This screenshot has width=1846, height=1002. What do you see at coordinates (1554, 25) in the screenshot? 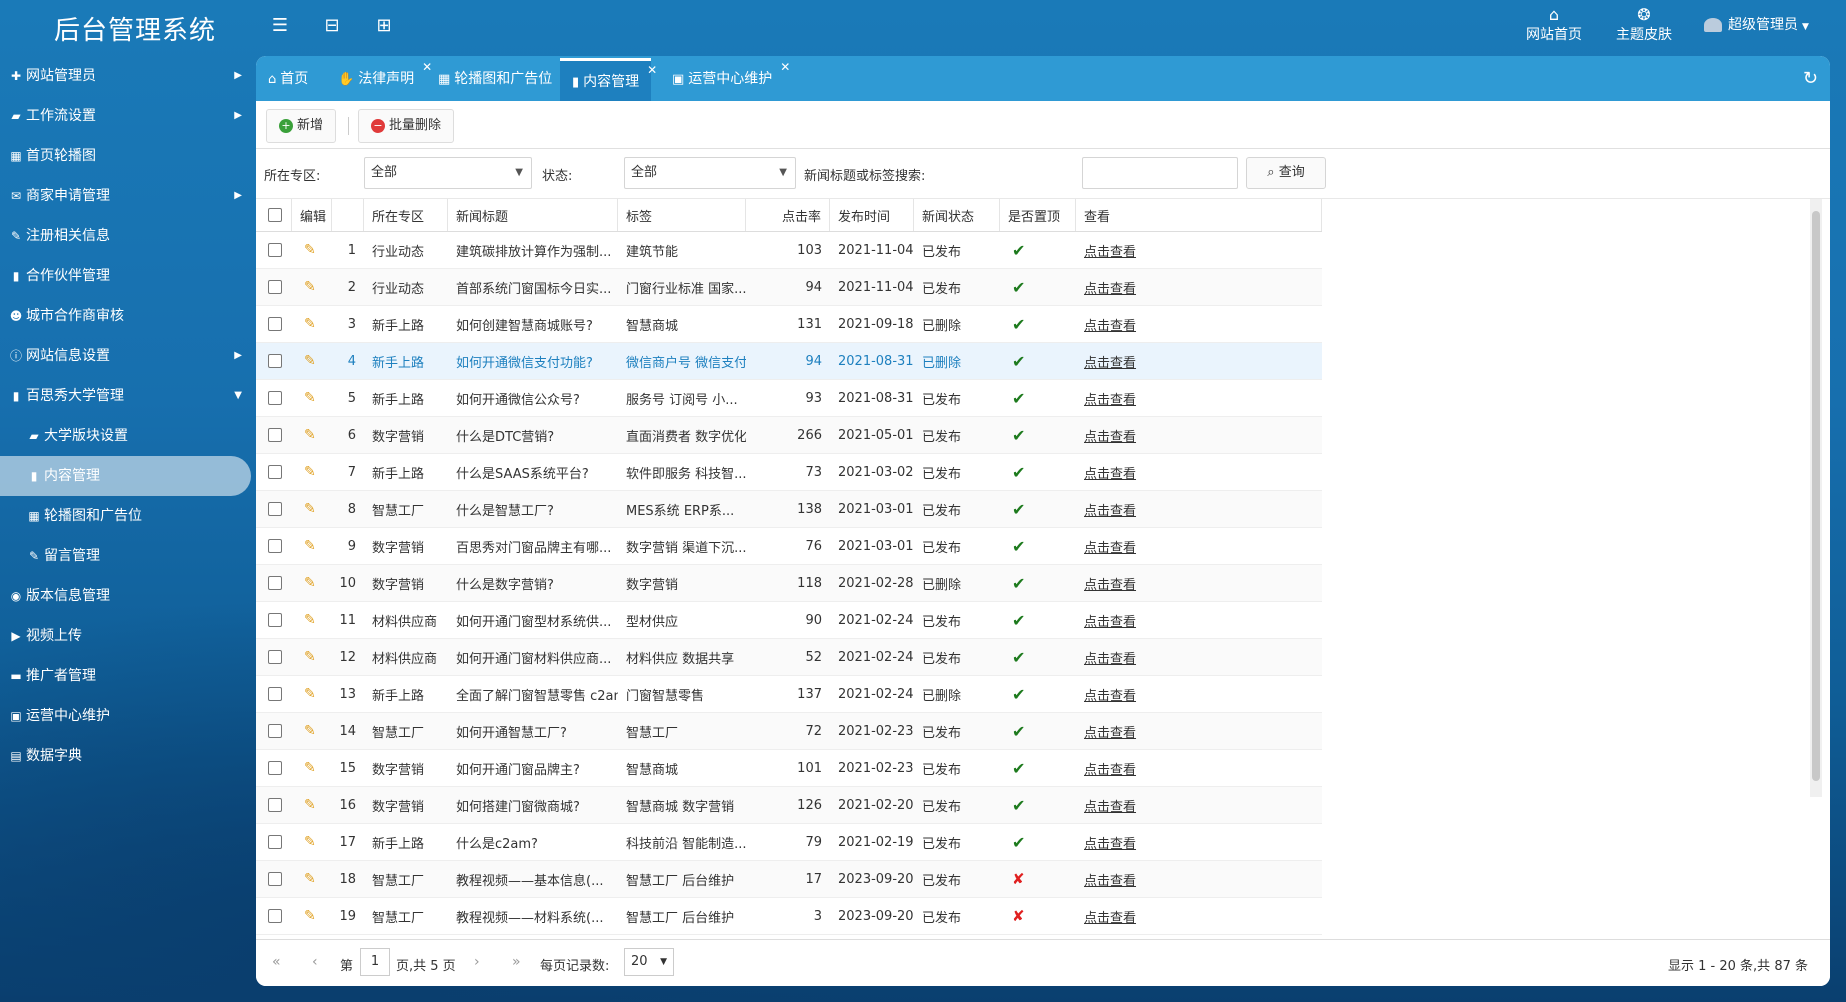
I see `nav-home: ⌂ 网站首页` at bounding box center [1554, 25].